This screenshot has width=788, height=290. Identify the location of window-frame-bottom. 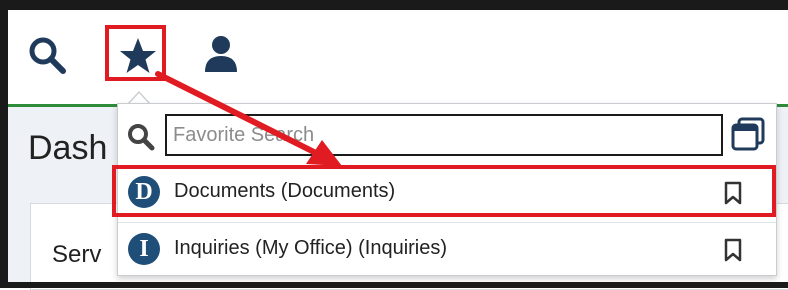
(394, 285).